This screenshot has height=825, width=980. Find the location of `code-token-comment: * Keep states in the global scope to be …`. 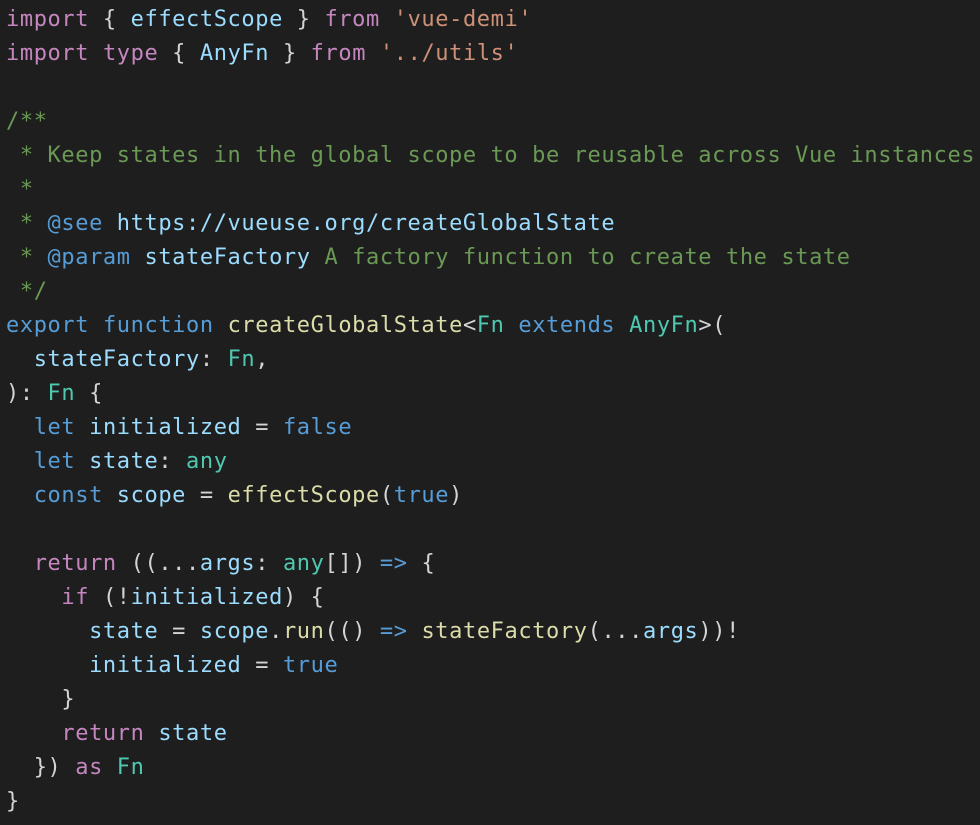

code-token-comment: * Keep states in the global scope to be … is located at coordinates (493, 155).